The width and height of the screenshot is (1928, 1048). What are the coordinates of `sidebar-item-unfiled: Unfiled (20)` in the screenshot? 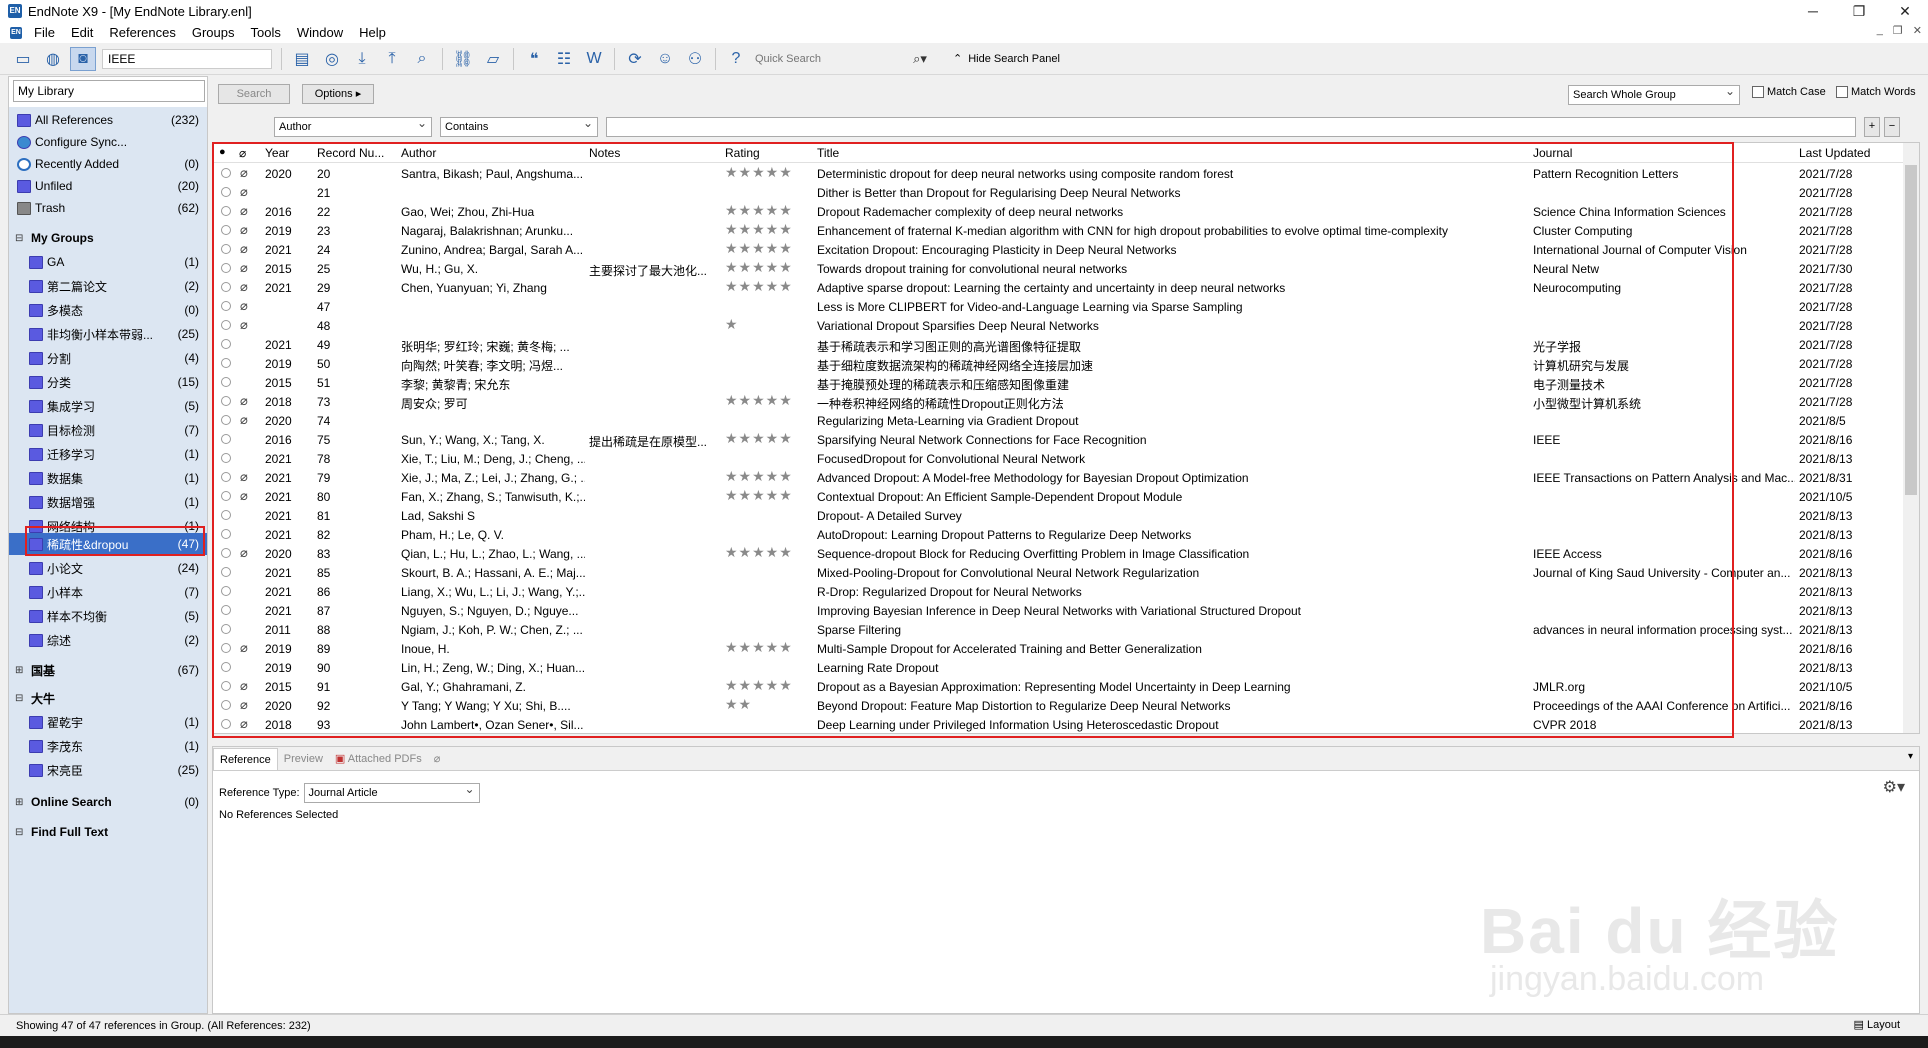 It's located at (108, 186).